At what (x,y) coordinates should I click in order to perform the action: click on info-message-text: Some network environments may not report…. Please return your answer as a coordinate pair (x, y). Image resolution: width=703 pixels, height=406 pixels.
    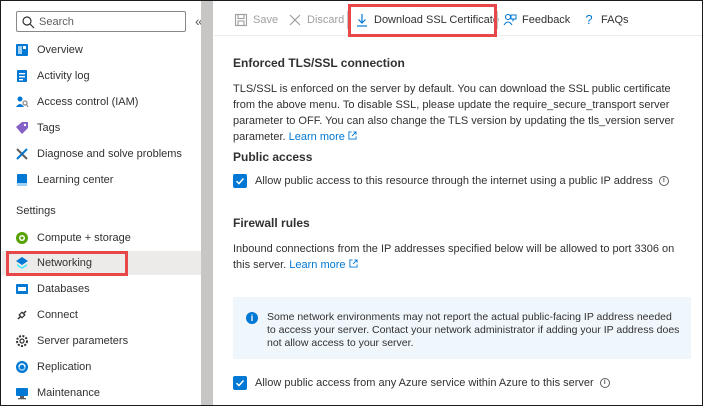
    Looking at the image, I should click on (473, 330).